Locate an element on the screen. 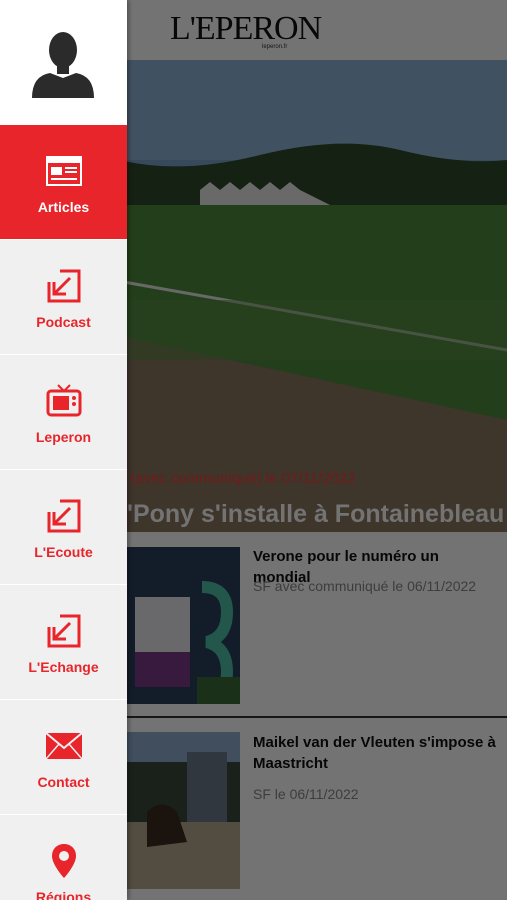 The height and width of the screenshot is (900, 507). menu-item-label: Régions is located at coordinates (63, 894).